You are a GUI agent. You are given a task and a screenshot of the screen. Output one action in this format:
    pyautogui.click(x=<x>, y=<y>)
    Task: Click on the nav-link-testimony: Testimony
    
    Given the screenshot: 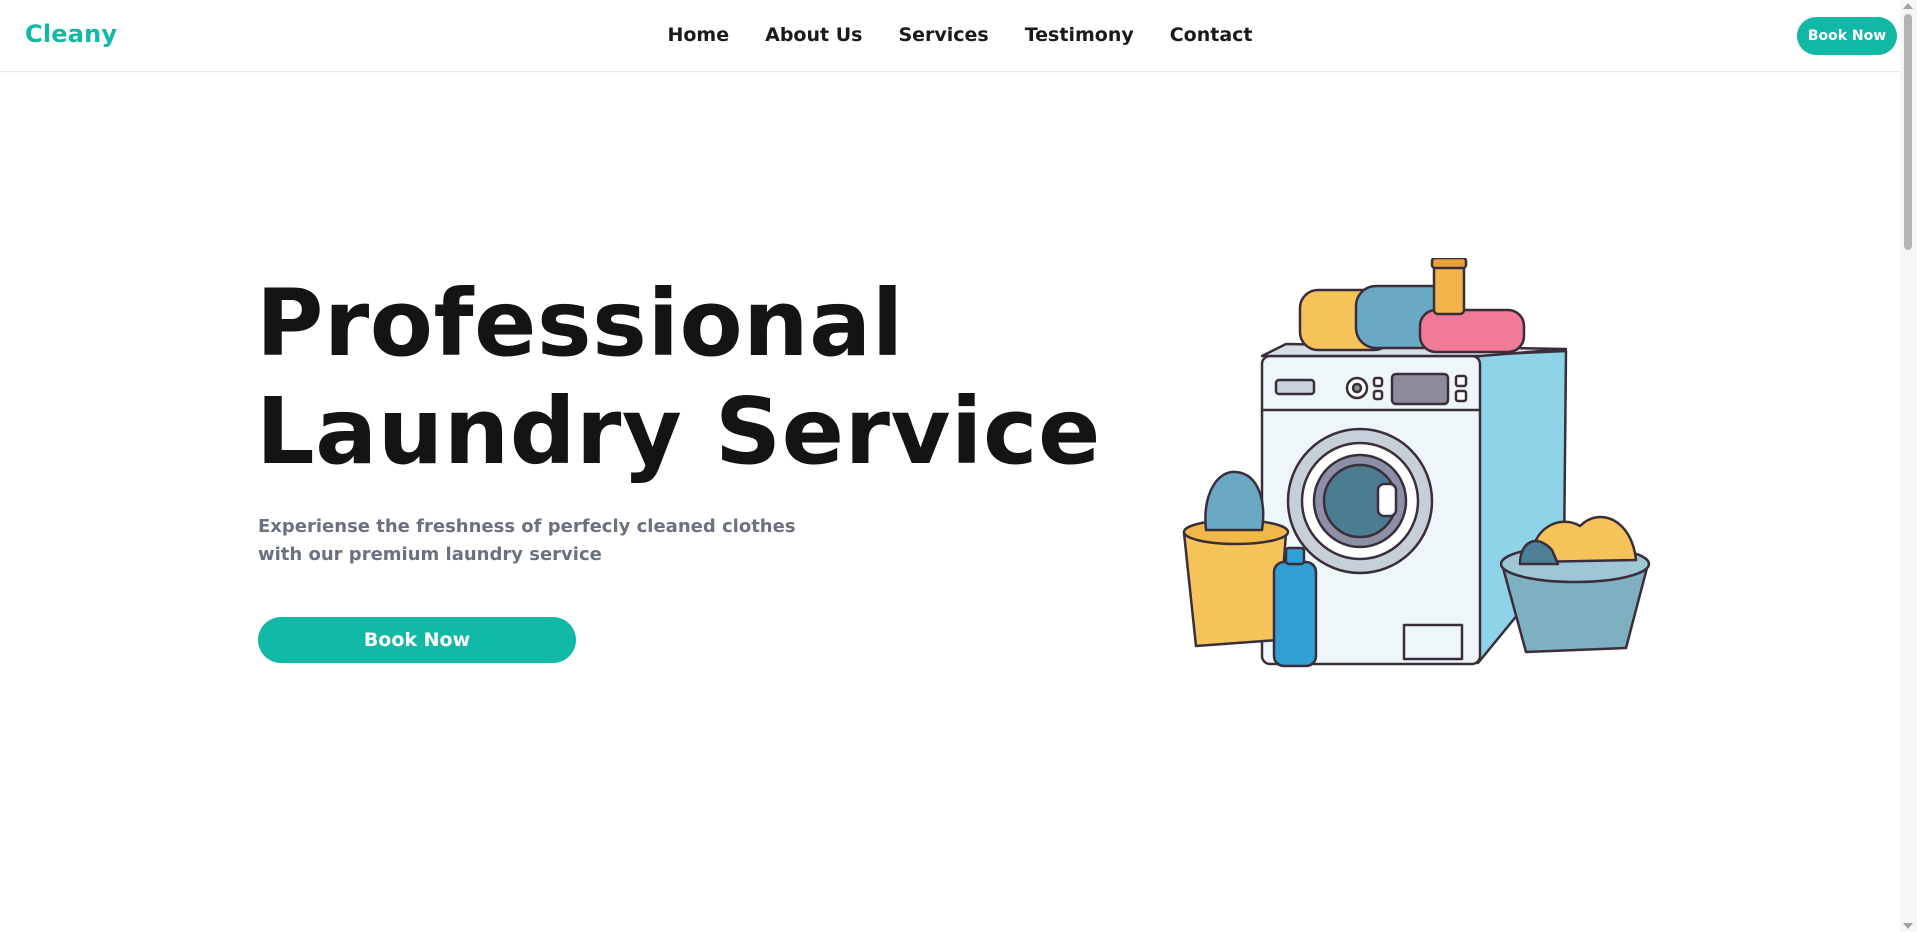 What is the action you would take?
    pyautogui.click(x=1079, y=35)
    